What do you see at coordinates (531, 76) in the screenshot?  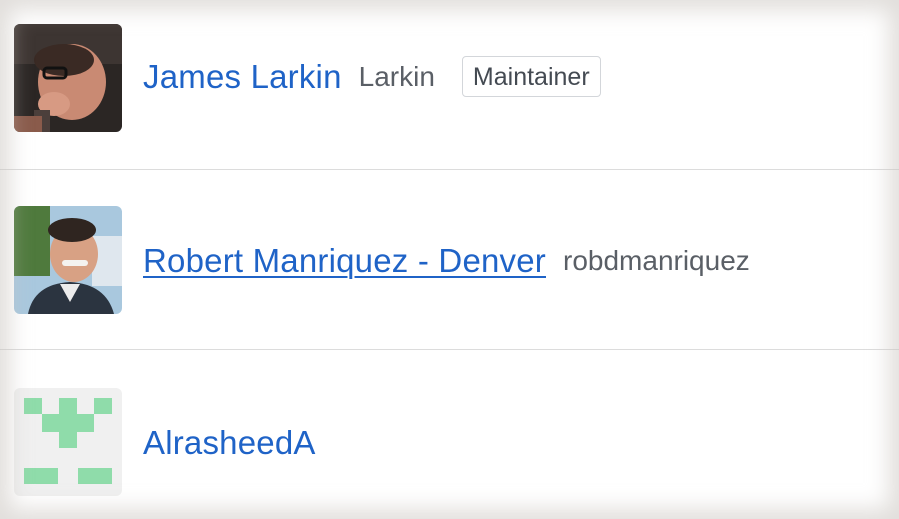 I see `role-badge: Maintainer` at bounding box center [531, 76].